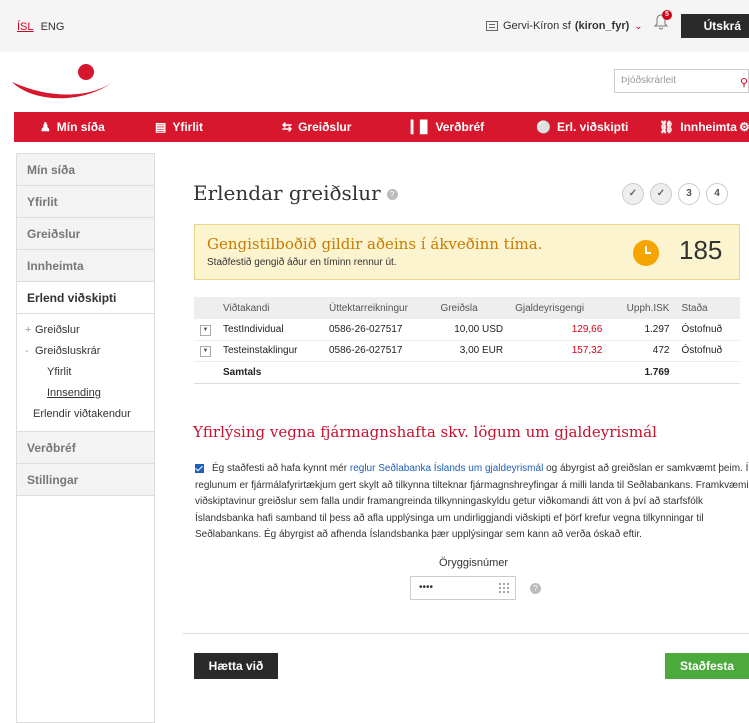 The height and width of the screenshot is (723, 749). What do you see at coordinates (642, 308) in the screenshot?
I see `table-header: Upph.ISK` at bounding box center [642, 308].